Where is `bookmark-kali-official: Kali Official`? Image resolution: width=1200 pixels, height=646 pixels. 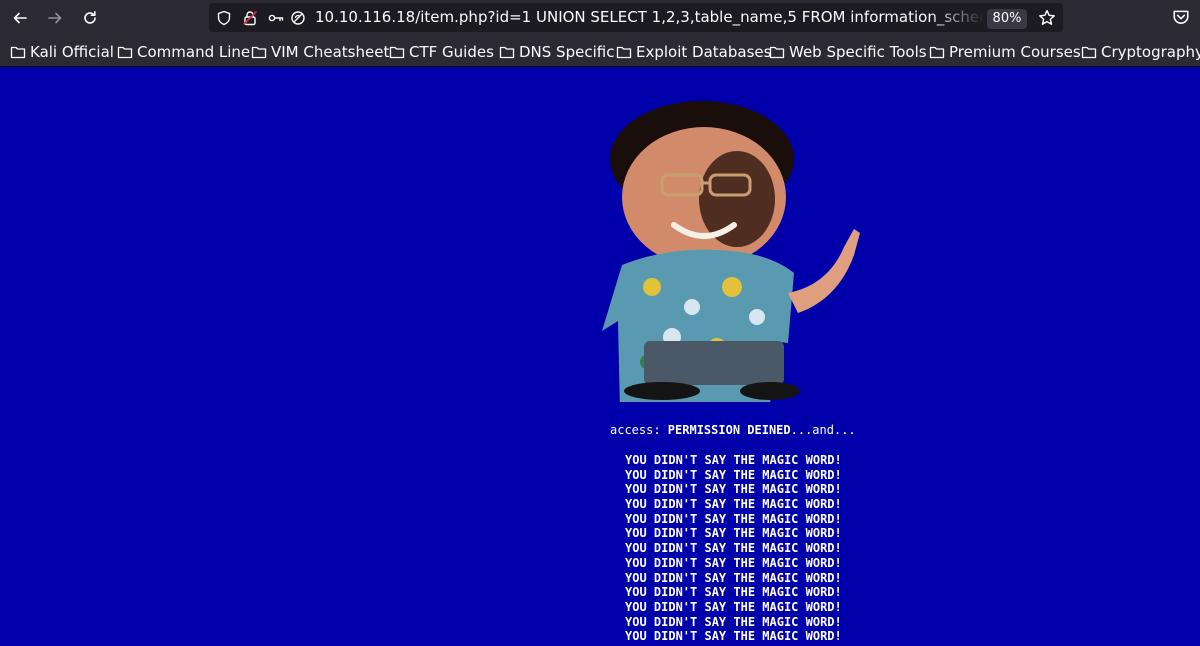 bookmark-kali-official: Kali Official is located at coordinates (62, 51).